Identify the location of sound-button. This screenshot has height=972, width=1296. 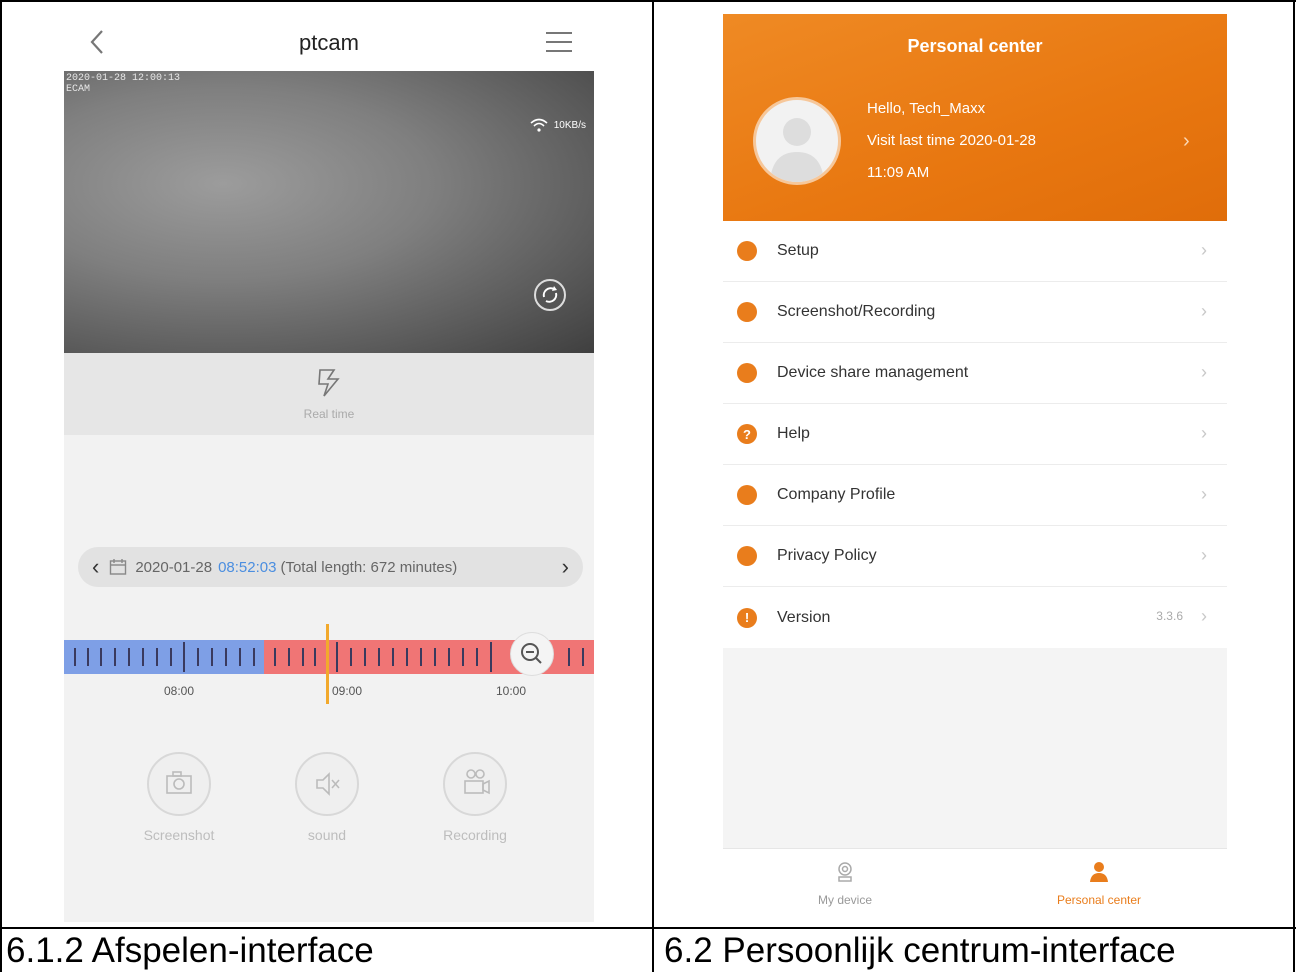
(327, 784).